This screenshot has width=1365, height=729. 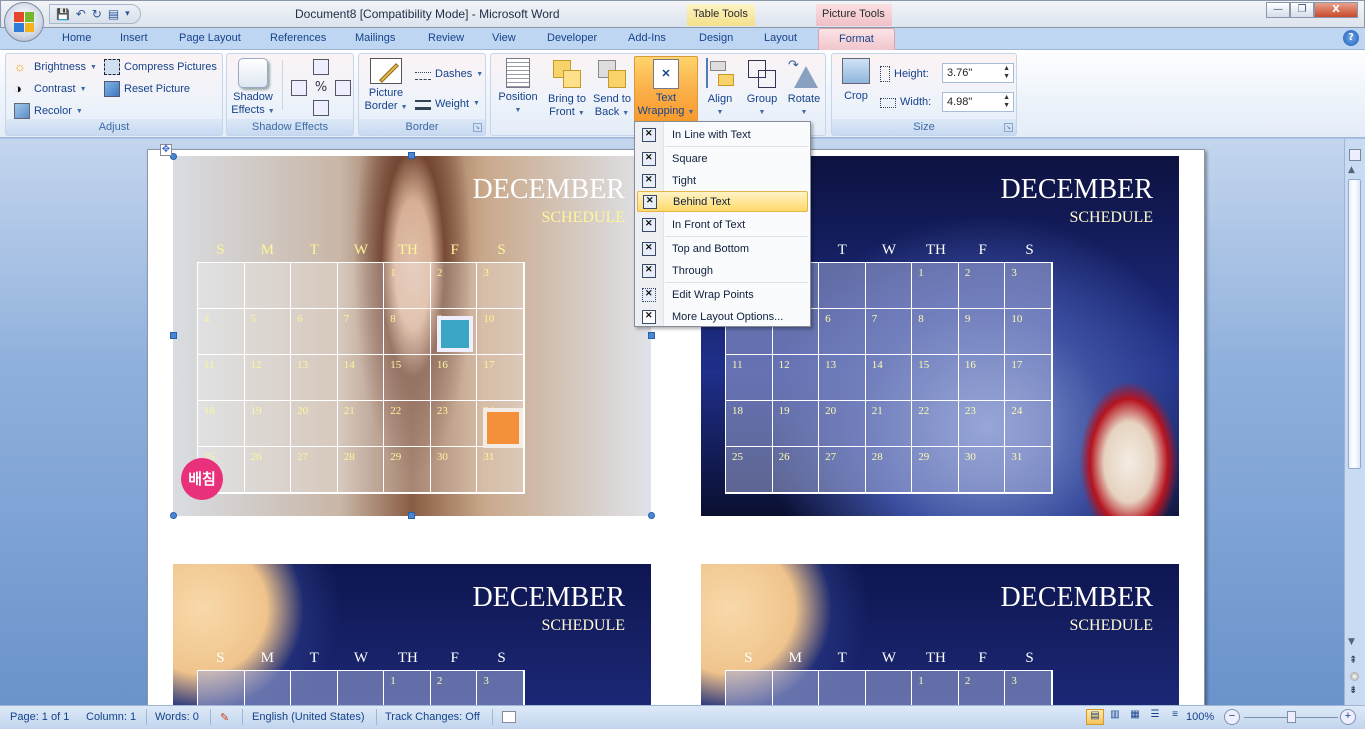 I want to click on full-screen-reading-icon: ▥, so click(x=1115, y=717).